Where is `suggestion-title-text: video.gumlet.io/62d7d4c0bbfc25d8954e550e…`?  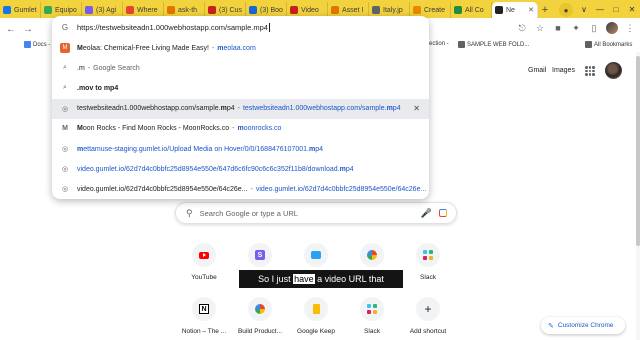
suggestion-title-text: video.gumlet.io/62d7d4c0bbfc25d8954e550e… is located at coordinates (162, 189).